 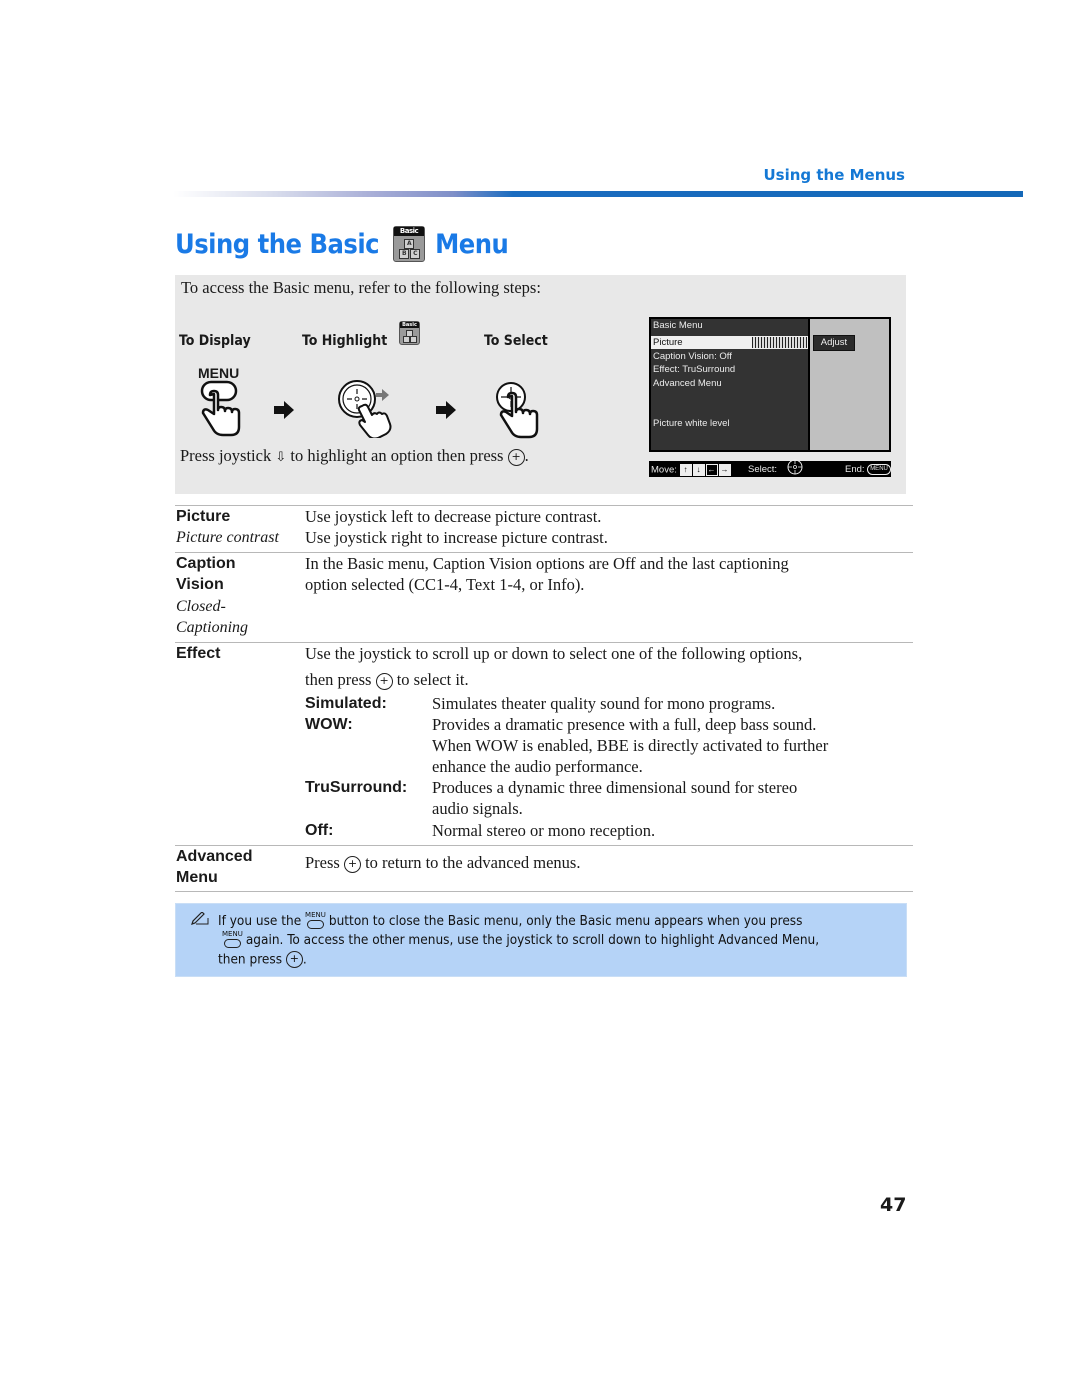 I want to click on desc-pre: then press, so click(x=338, y=679).